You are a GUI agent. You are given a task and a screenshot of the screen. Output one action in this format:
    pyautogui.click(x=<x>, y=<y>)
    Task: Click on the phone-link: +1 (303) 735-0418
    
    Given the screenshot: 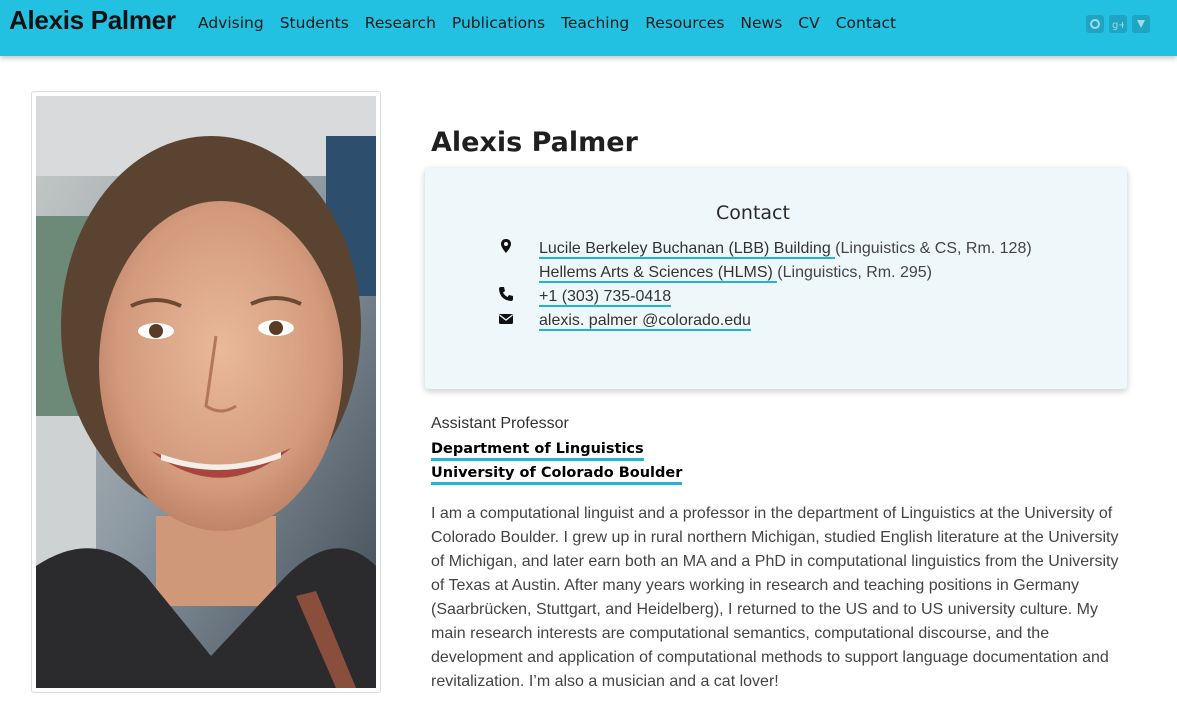 What is the action you would take?
    pyautogui.click(x=605, y=297)
    